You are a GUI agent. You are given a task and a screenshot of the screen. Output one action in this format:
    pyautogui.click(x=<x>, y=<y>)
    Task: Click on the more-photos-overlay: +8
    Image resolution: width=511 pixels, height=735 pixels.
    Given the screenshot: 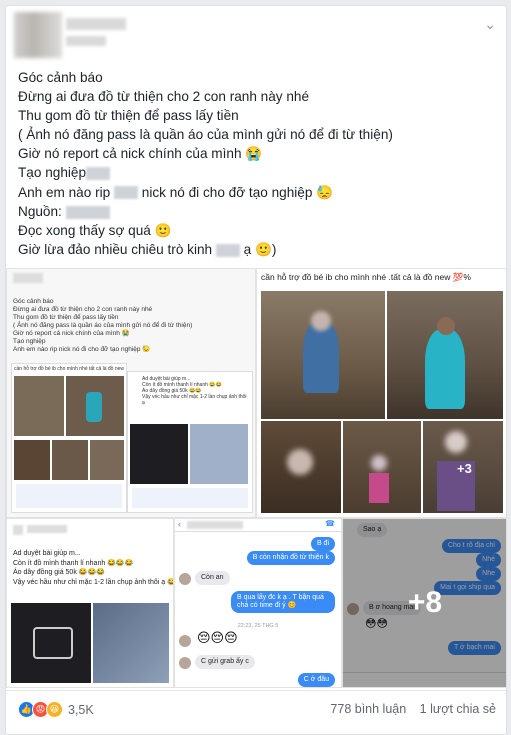 What is the action you would take?
    pyautogui.click(x=424, y=603)
    